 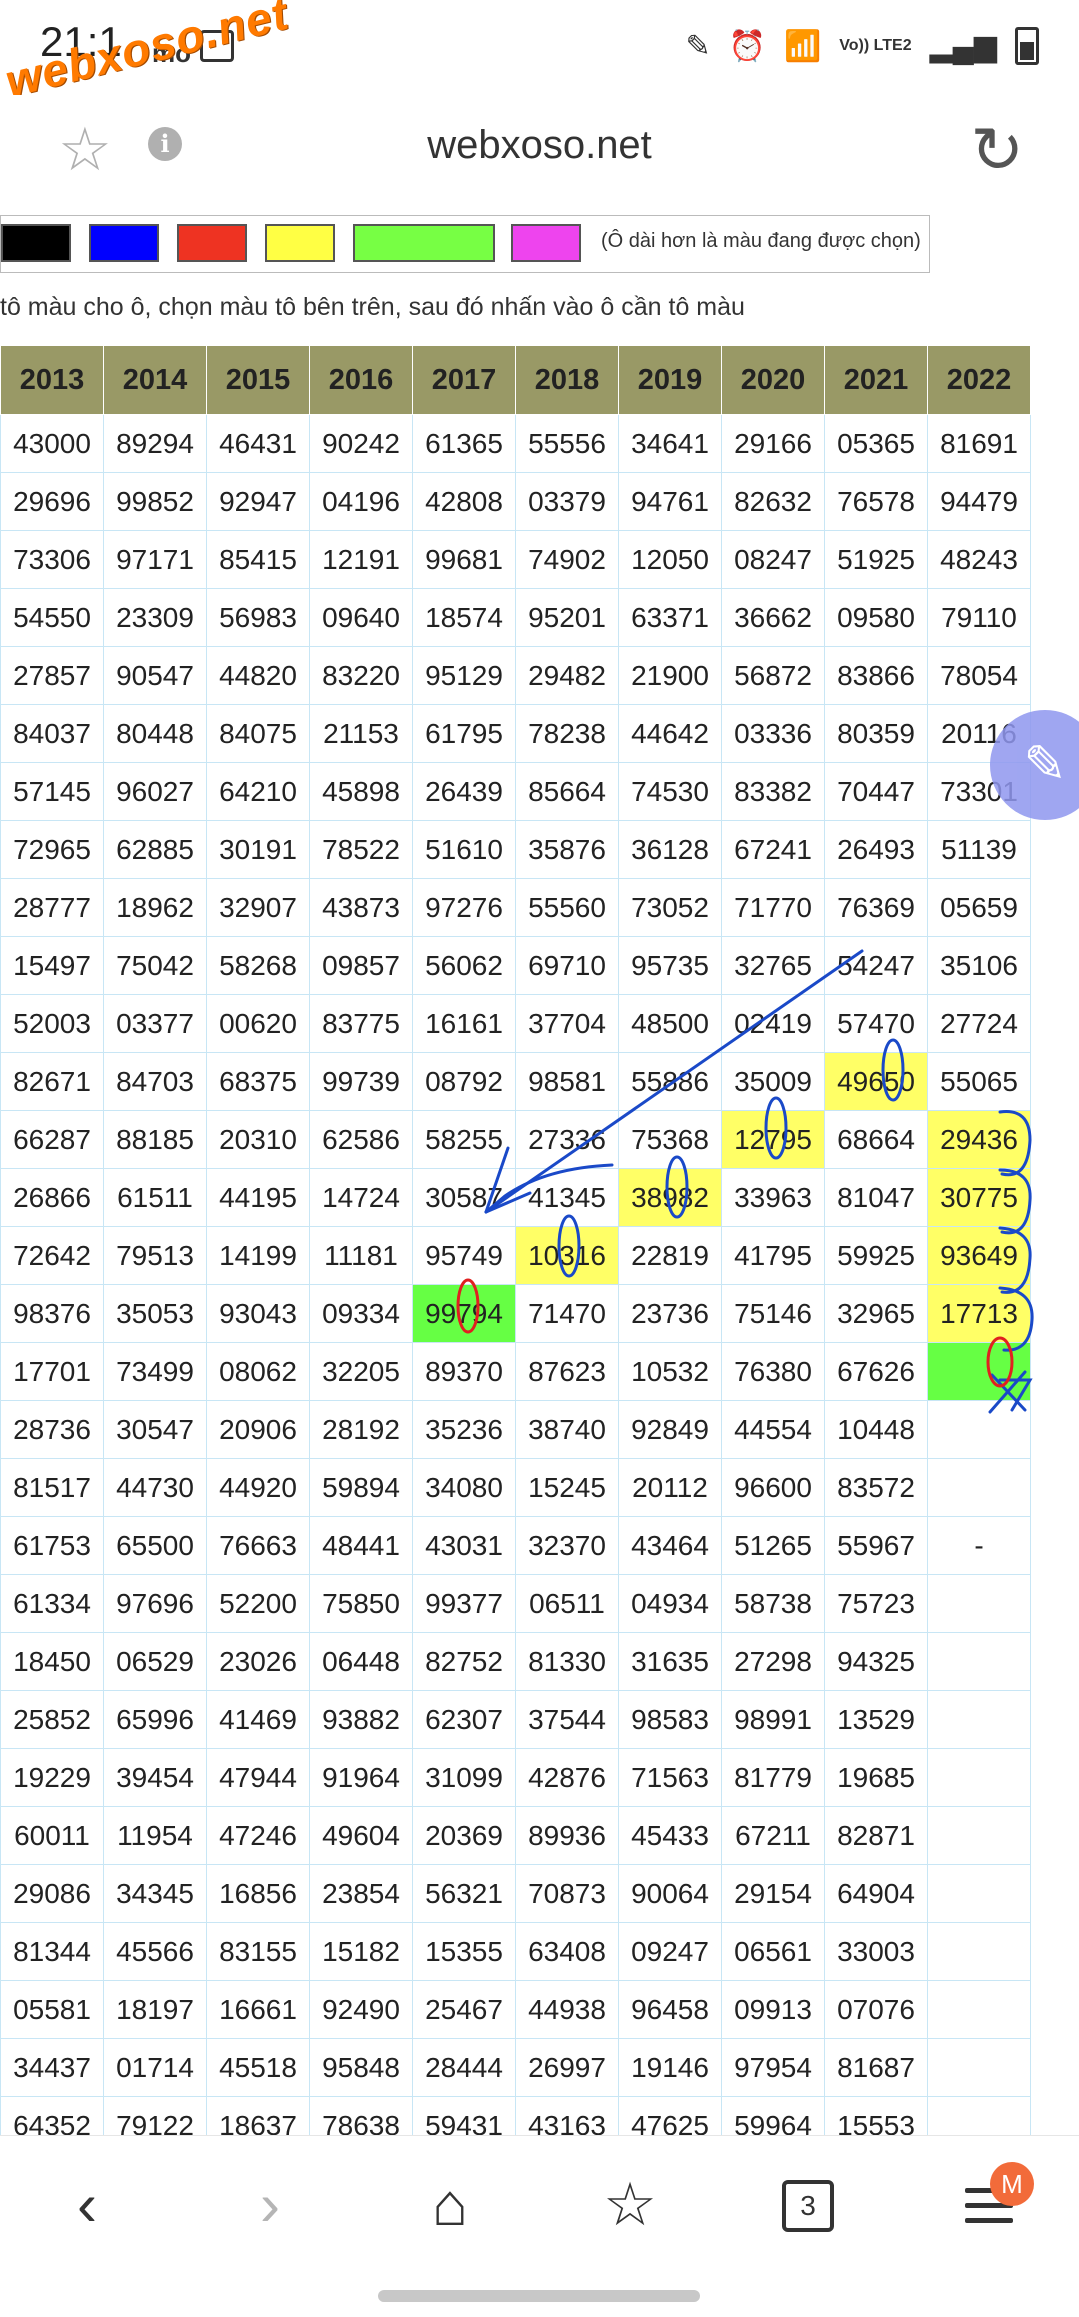 I want to click on result-cell: 34080, so click(x=464, y=1487).